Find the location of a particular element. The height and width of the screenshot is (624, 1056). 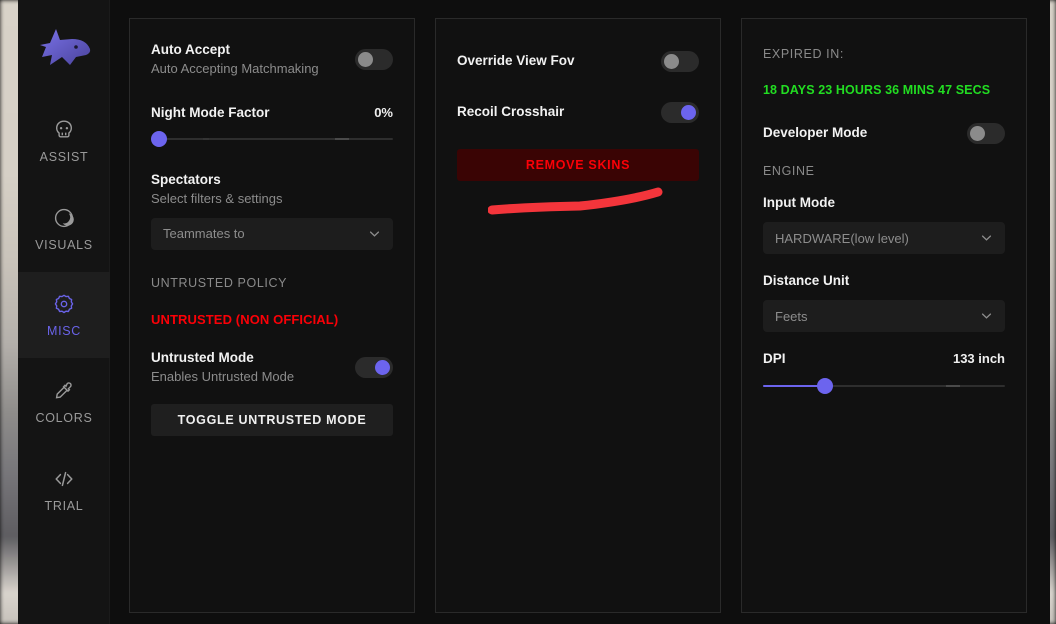

night-mode-factor-slider is located at coordinates (272, 139).